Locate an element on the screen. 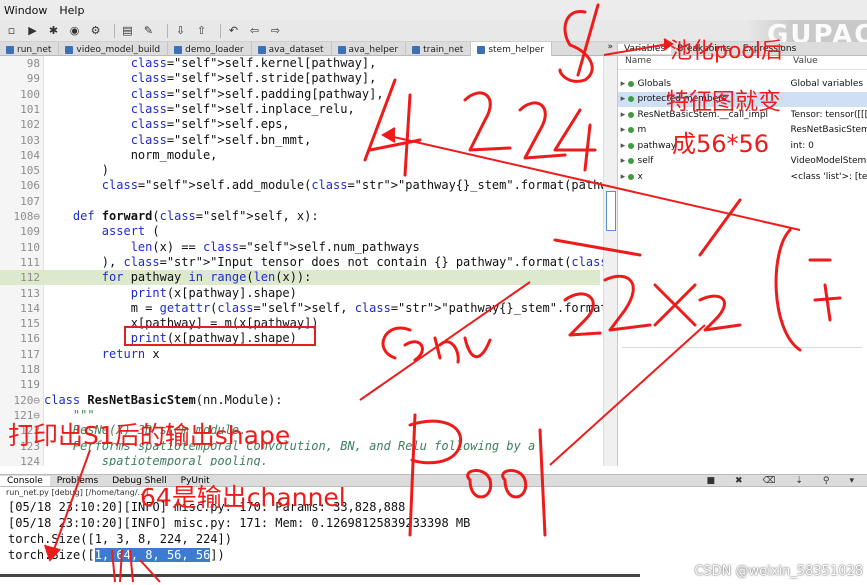 Image resolution: width=867 pixels, height=585 pixels. code-line: 103 class="self">self.bn_mmt, is located at coordinates (300, 140).